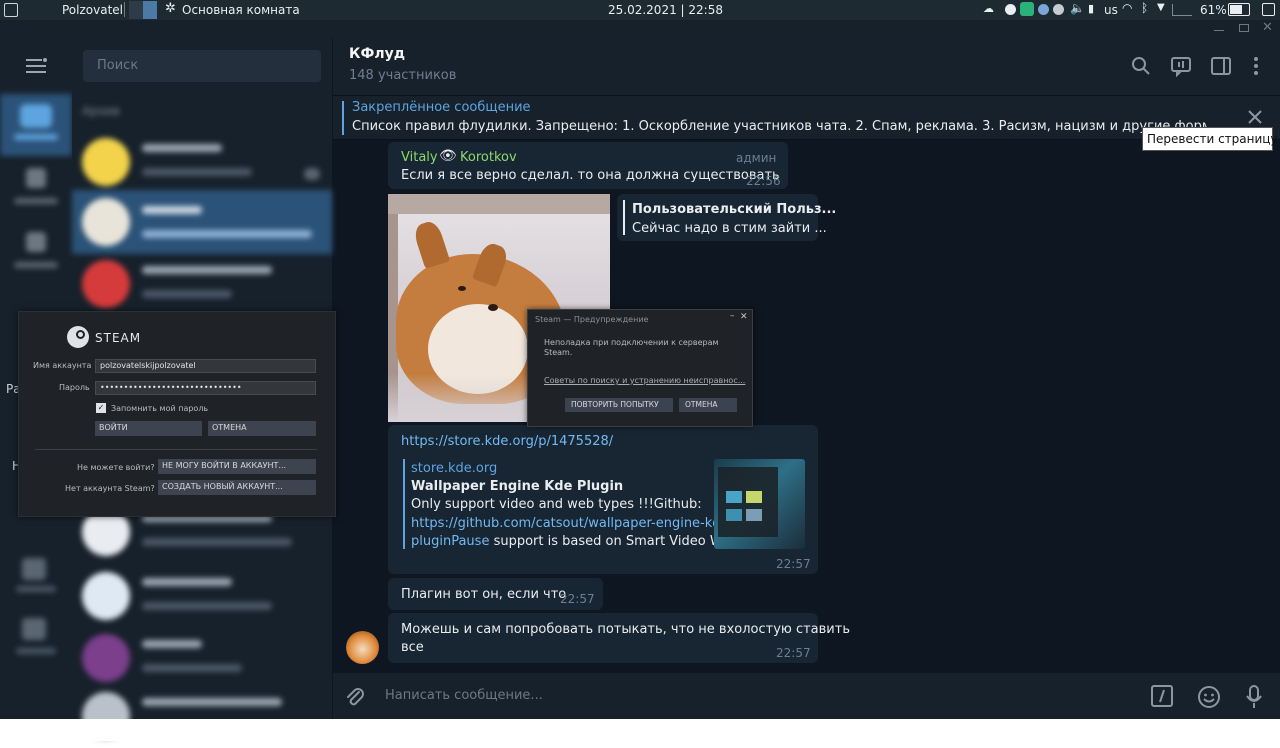 Image resolution: width=1280 pixels, height=748 pixels. What do you see at coordinates (756, 158) in the screenshot?
I see `admin-badge: админ` at bounding box center [756, 158].